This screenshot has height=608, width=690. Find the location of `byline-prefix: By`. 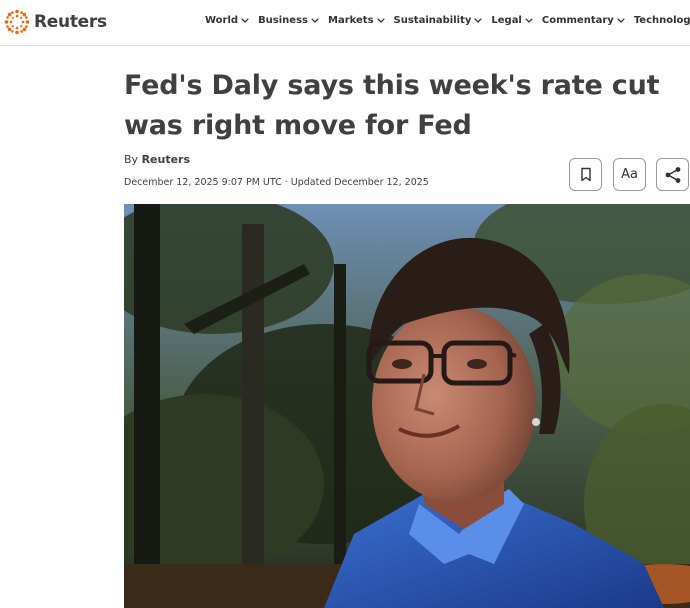

byline-prefix: By is located at coordinates (131, 159).